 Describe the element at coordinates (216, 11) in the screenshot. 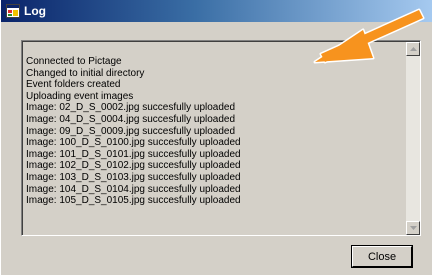

I see `title-bar: Log` at that location.